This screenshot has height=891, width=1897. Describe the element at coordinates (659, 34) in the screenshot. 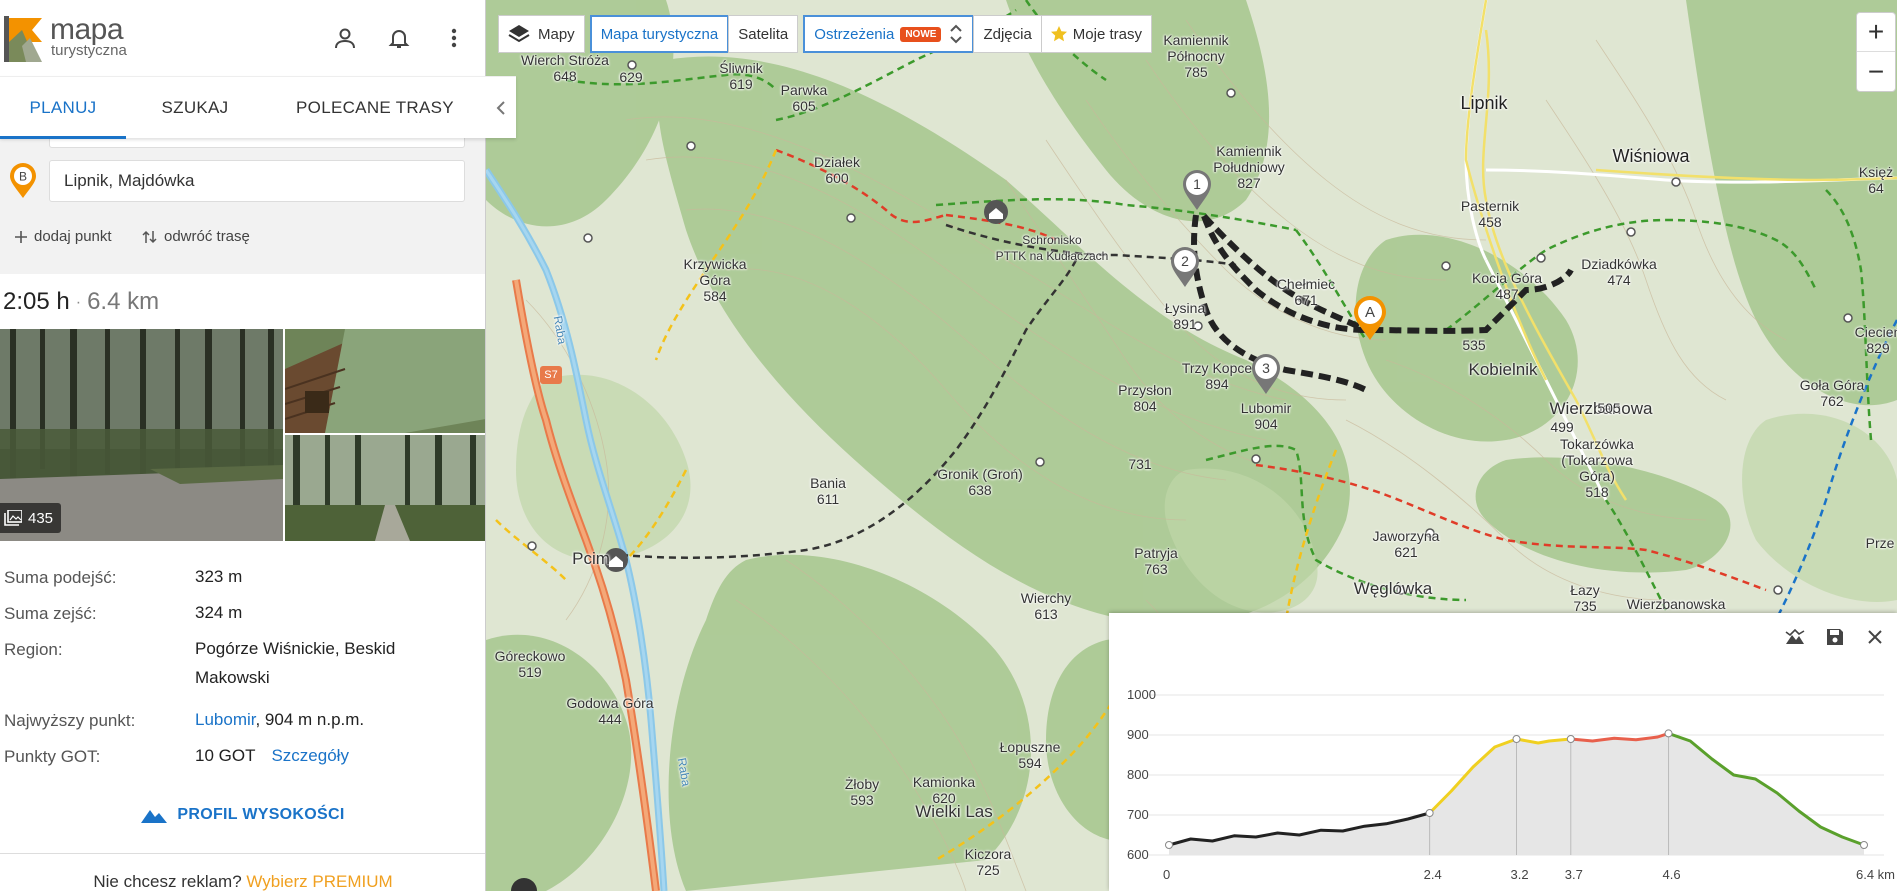

I see `layer-tourist-map-button: Mapa turystyczna` at that location.